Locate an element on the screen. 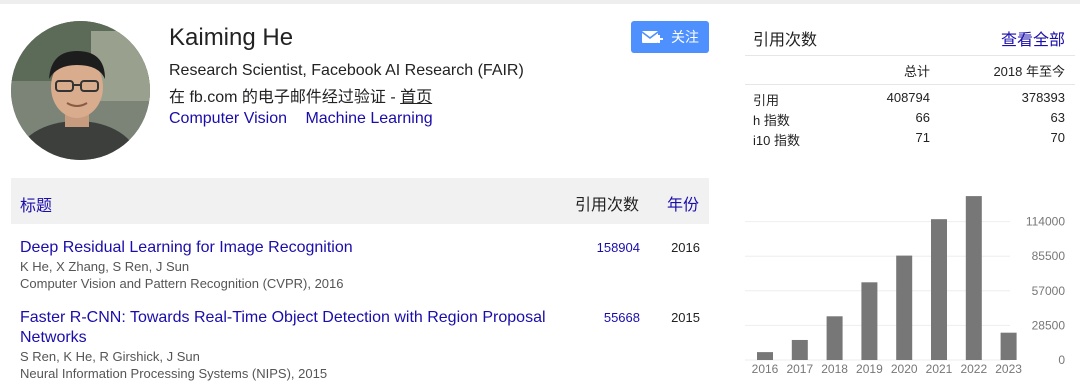  chart-bar-2021 is located at coordinates (939, 289).